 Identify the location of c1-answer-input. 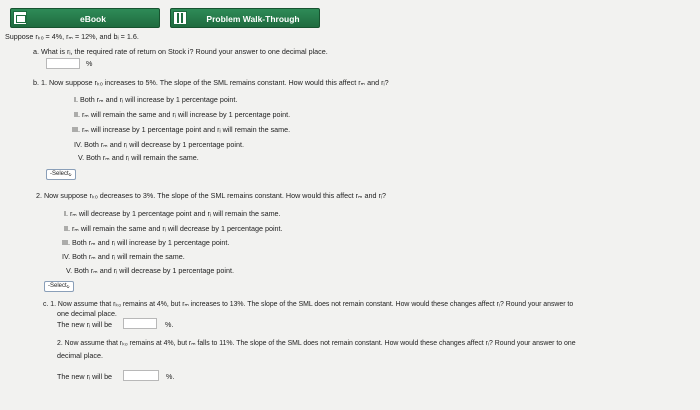
(140, 323).